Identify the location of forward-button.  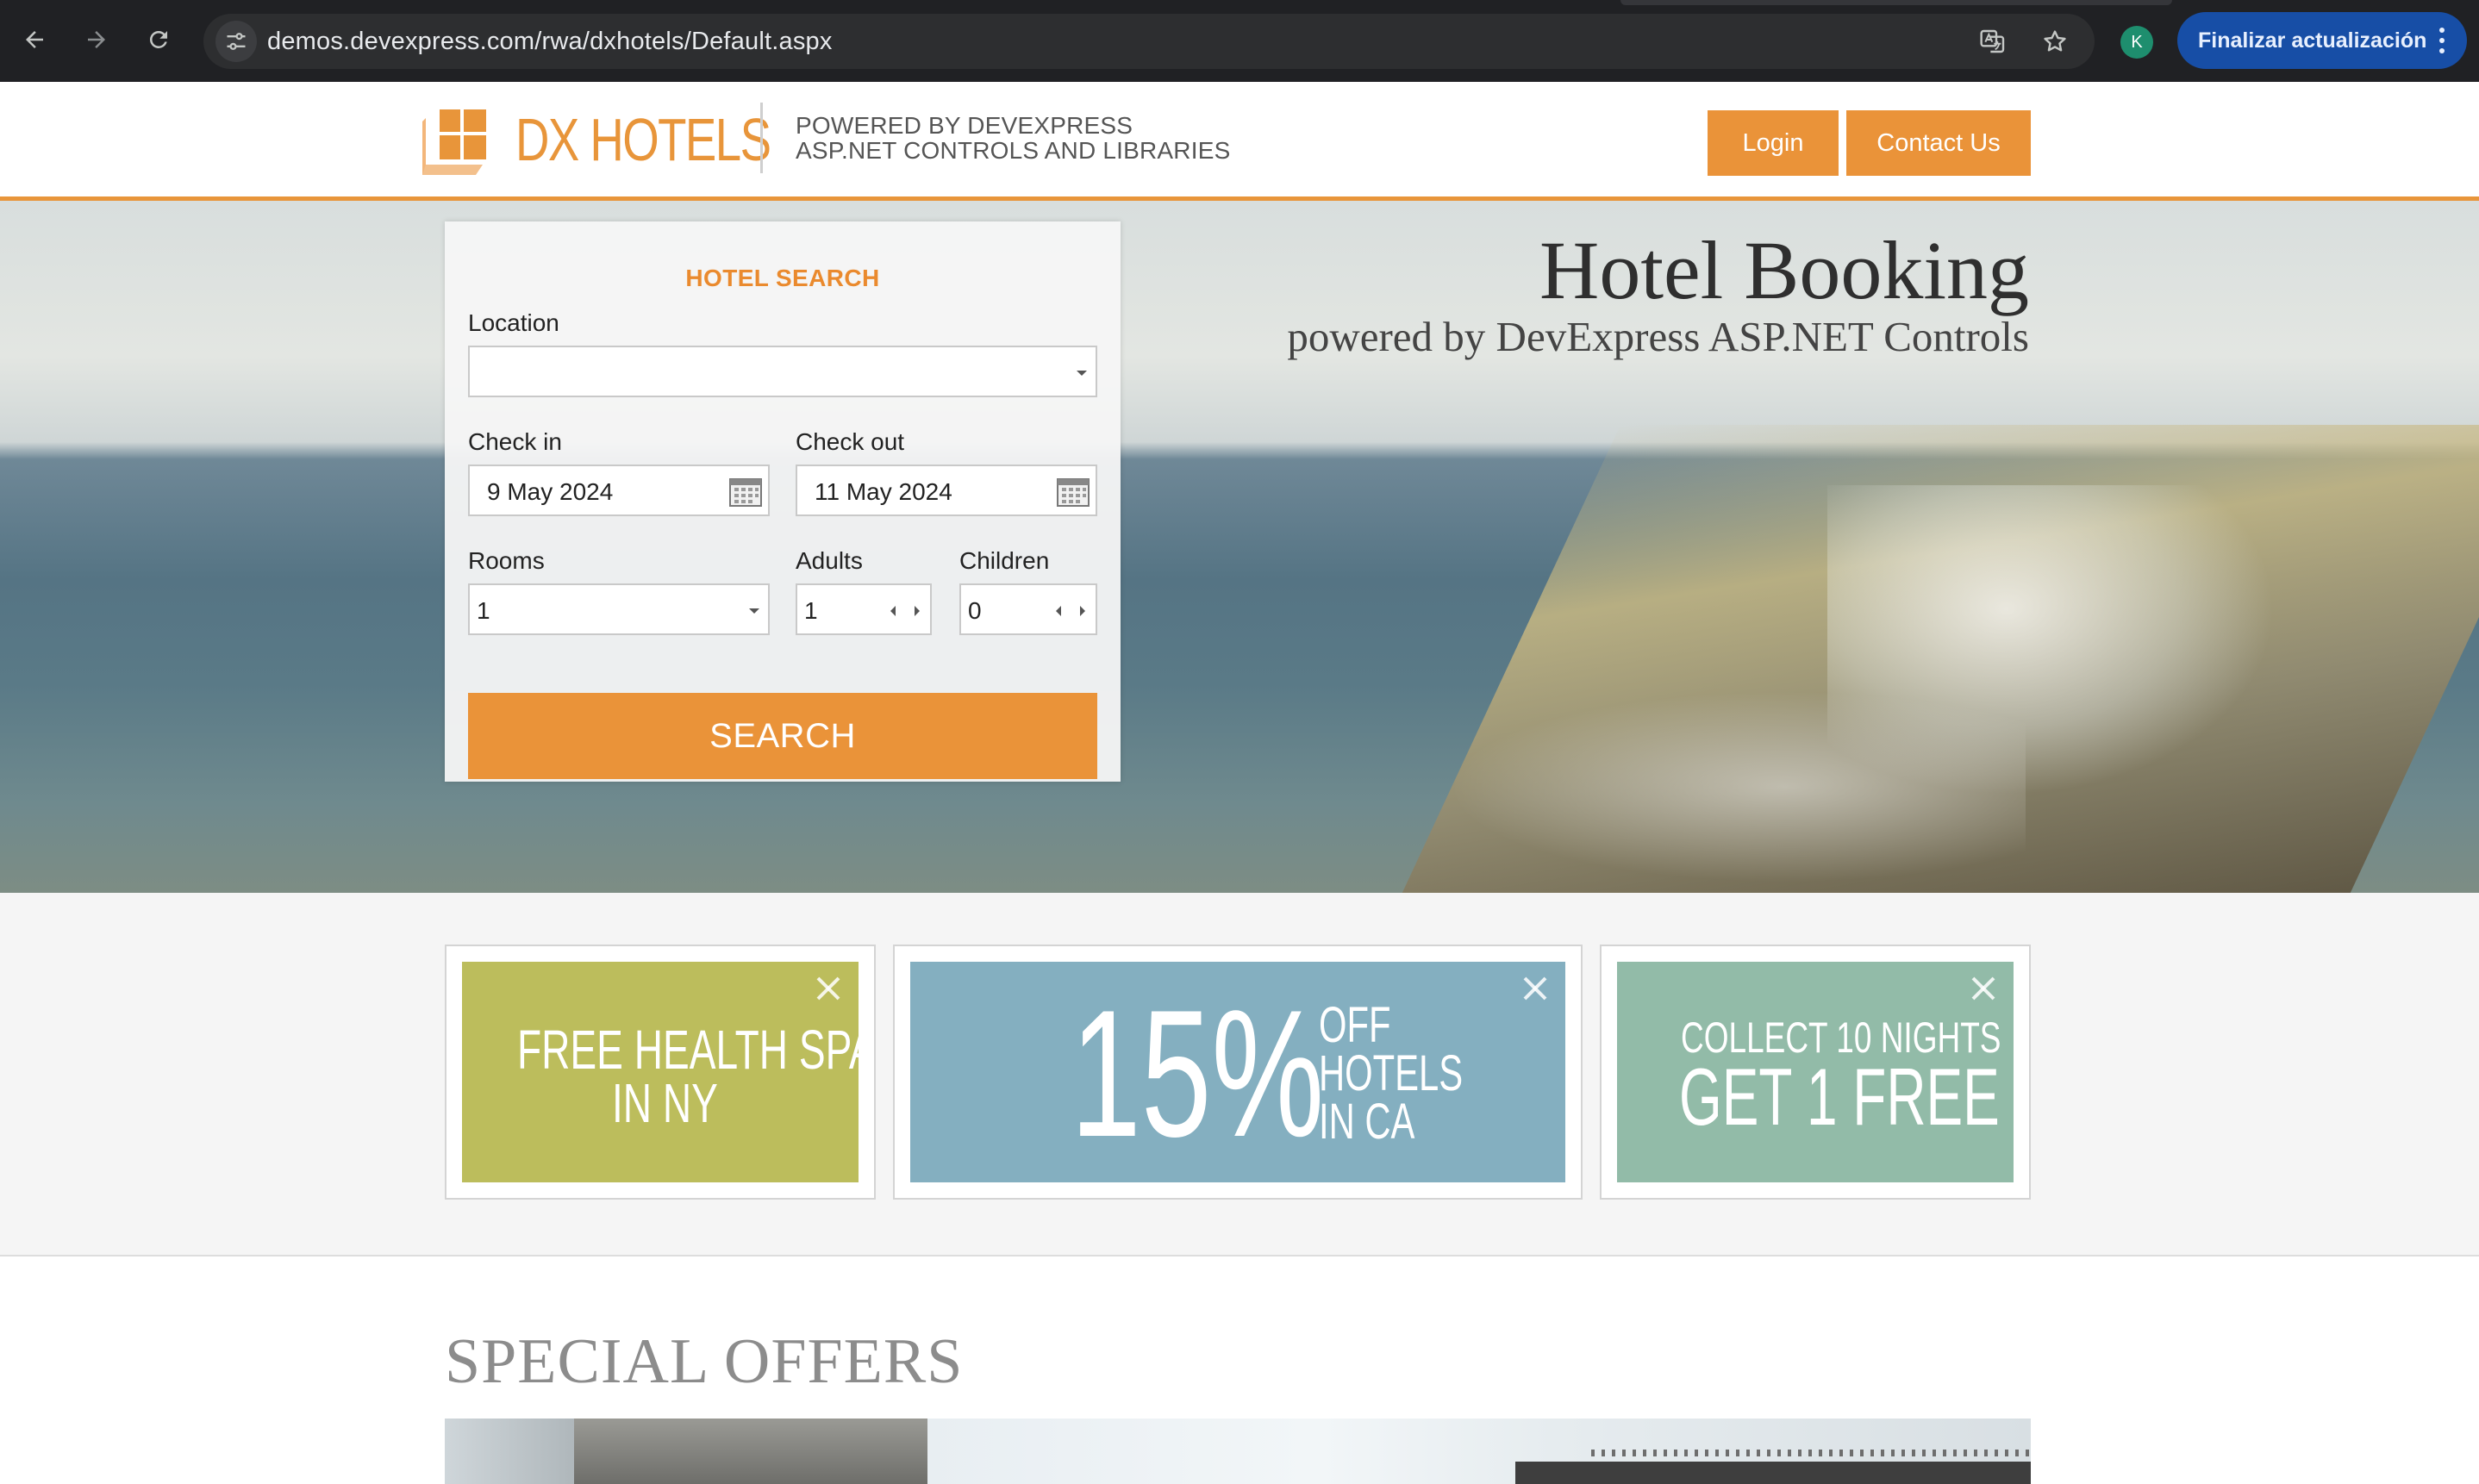
(96, 39).